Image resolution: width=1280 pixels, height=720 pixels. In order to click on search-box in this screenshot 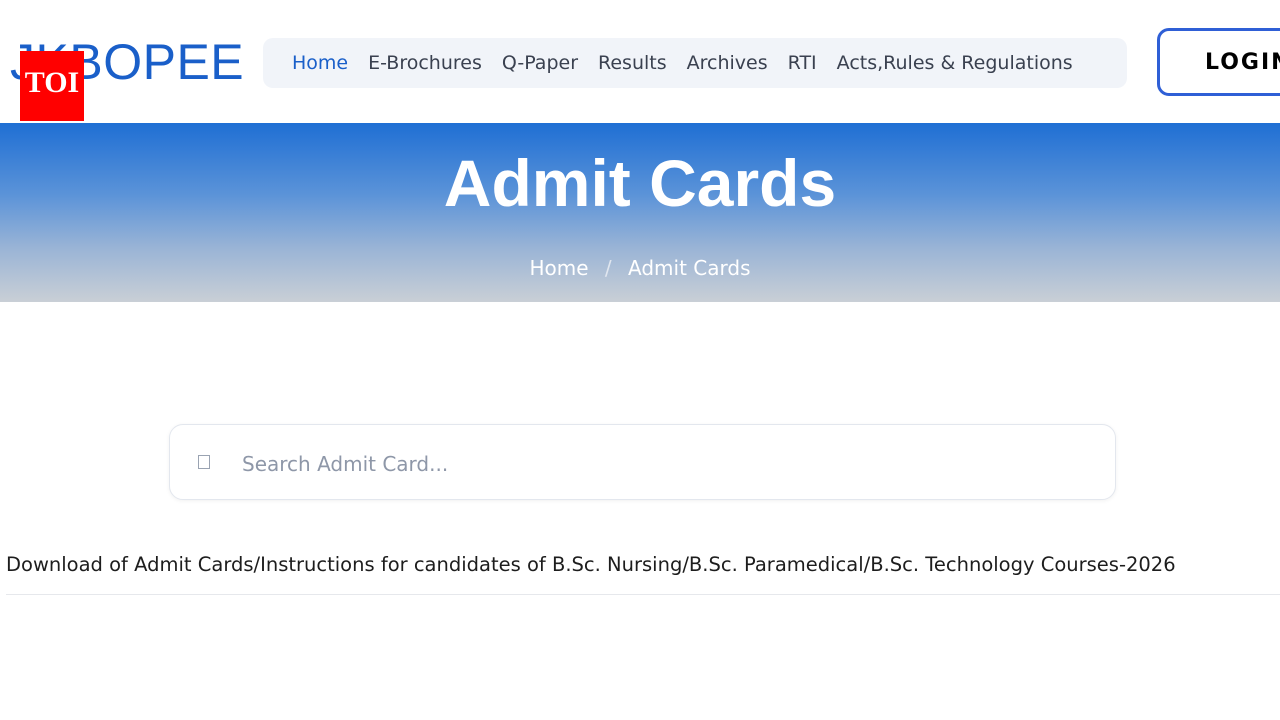, I will do `click(642, 462)`.